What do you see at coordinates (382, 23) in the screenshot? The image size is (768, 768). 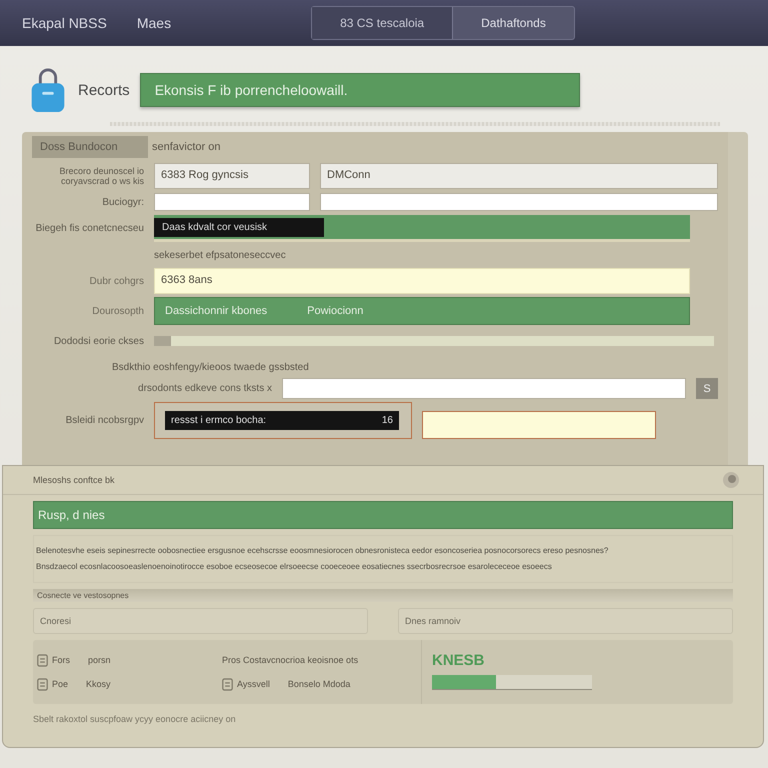 I see `tab: 83 CS tescaloia` at bounding box center [382, 23].